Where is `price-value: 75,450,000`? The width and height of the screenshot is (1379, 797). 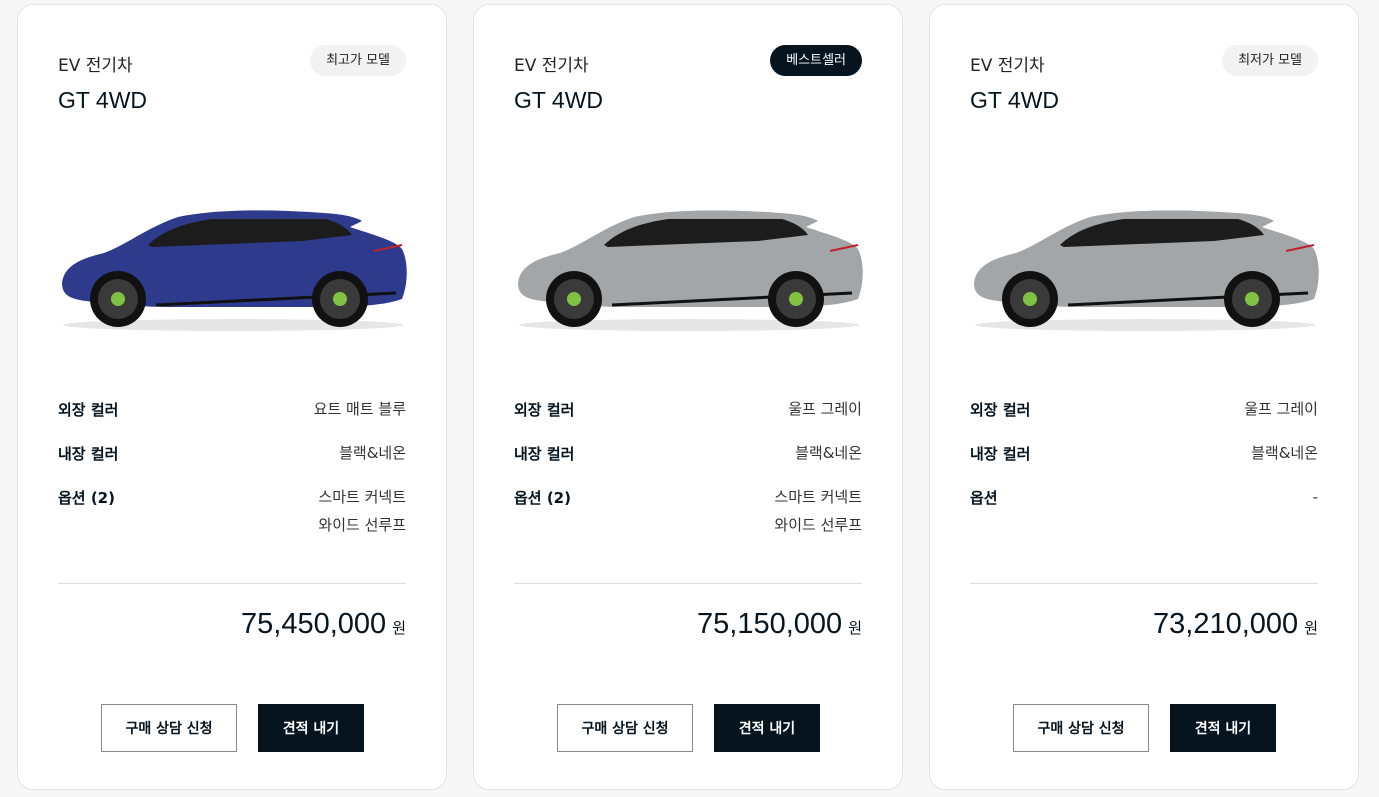
price-value: 75,450,000 is located at coordinates (314, 624).